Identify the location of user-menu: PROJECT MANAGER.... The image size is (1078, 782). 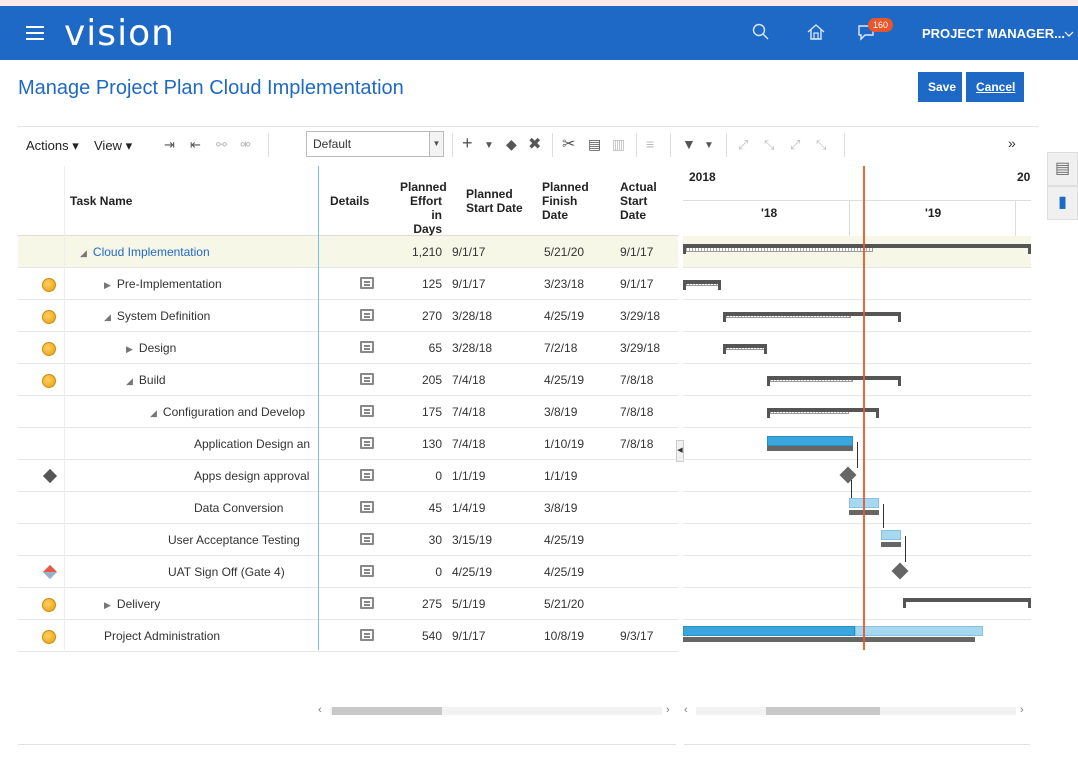
(993, 33).